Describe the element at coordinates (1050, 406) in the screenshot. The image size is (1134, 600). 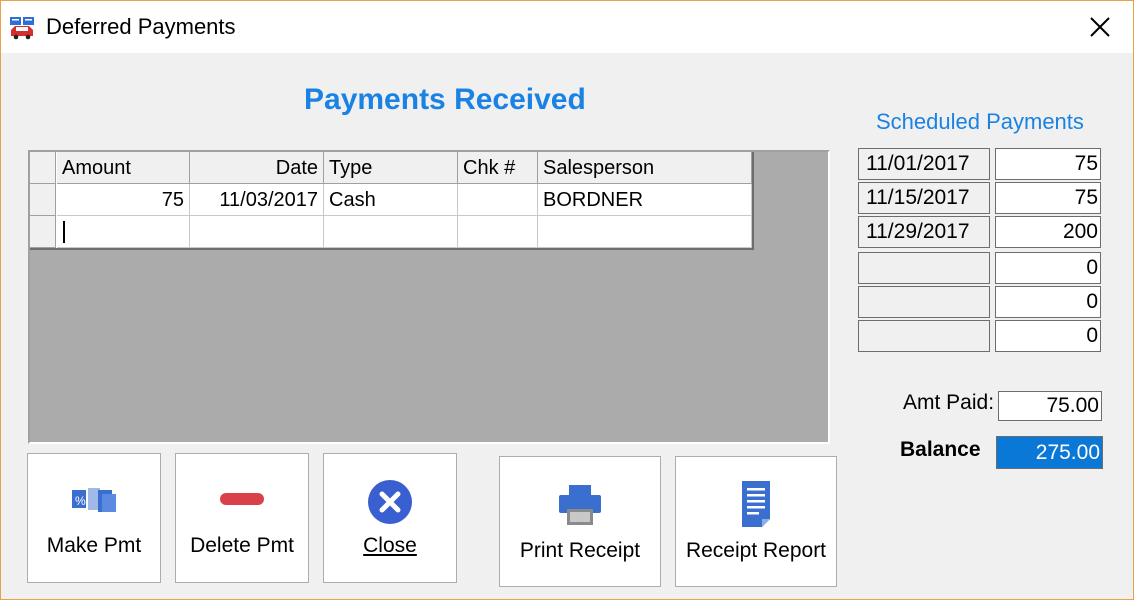
I see `amt-paid-field: 75.00` at that location.